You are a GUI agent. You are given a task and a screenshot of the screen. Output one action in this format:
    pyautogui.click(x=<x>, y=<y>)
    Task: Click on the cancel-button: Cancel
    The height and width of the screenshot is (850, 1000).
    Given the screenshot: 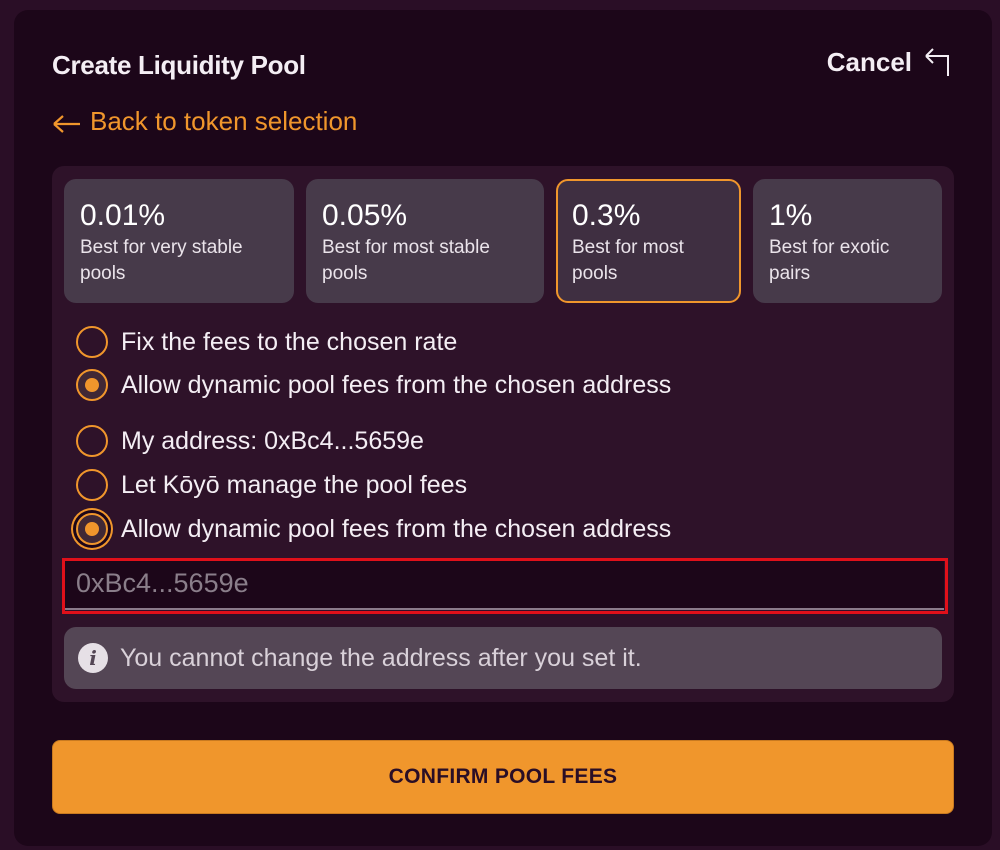 What is the action you would take?
    pyautogui.click(x=890, y=62)
    